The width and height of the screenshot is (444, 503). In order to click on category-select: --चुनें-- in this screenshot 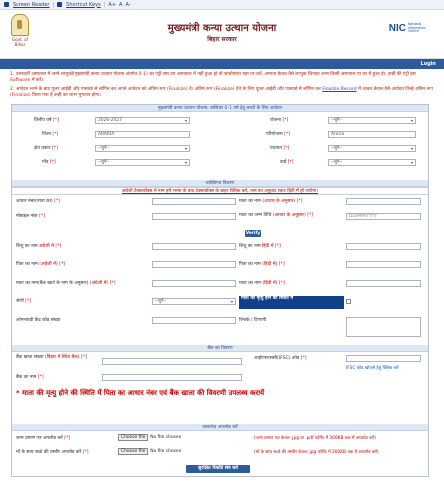, I will do `click(194, 301)`.